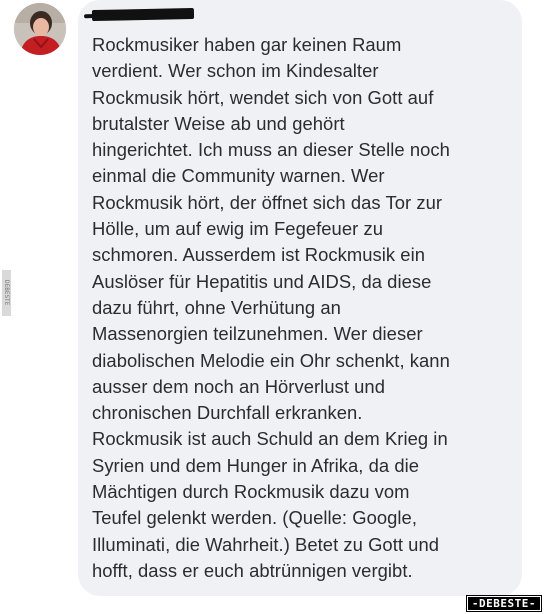 The width and height of the screenshot is (550, 614). Describe the element at coordinates (504, 603) in the screenshot. I see `debeste-logo: -DEBESTE-` at that location.